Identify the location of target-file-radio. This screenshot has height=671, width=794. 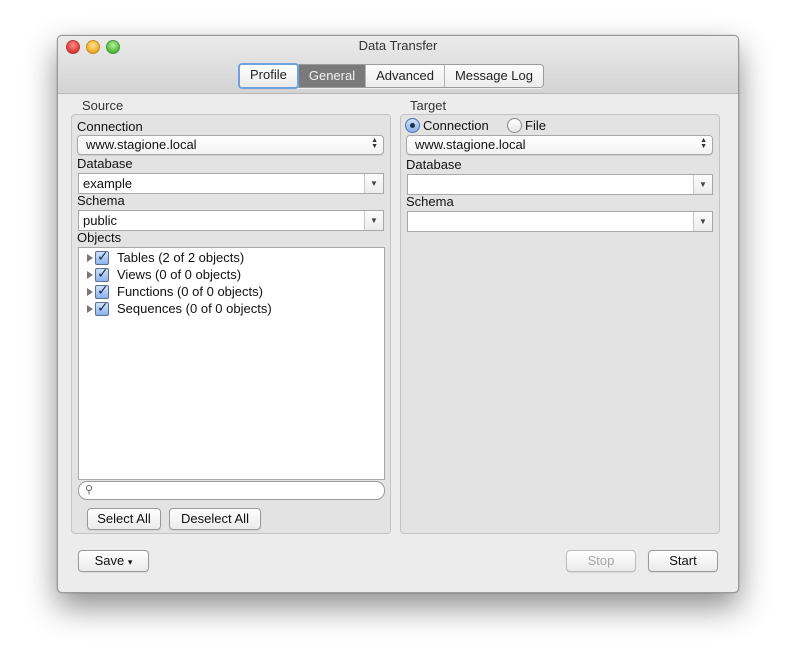
(514, 125).